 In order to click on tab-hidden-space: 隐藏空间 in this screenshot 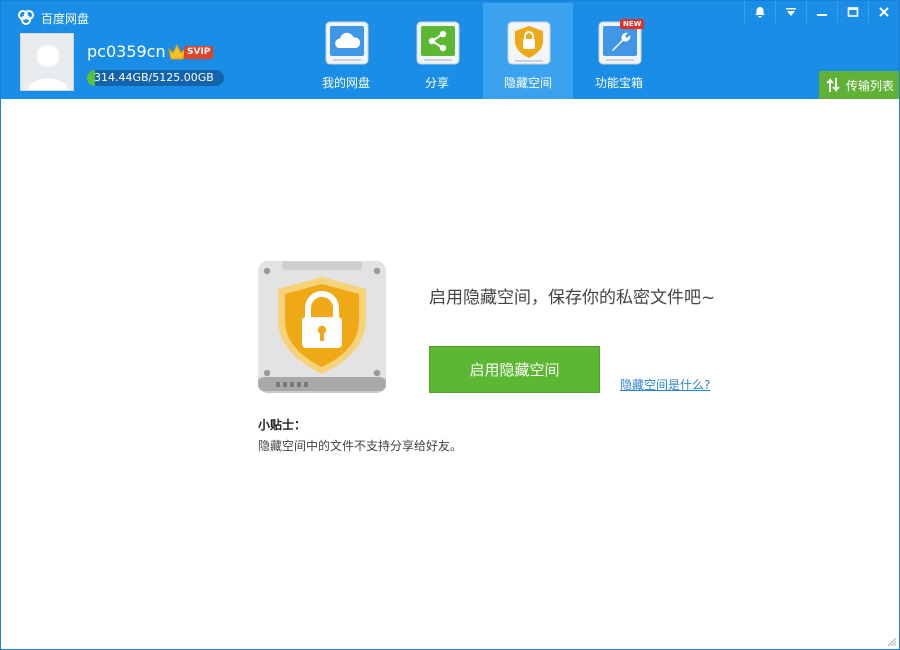, I will do `click(528, 51)`.